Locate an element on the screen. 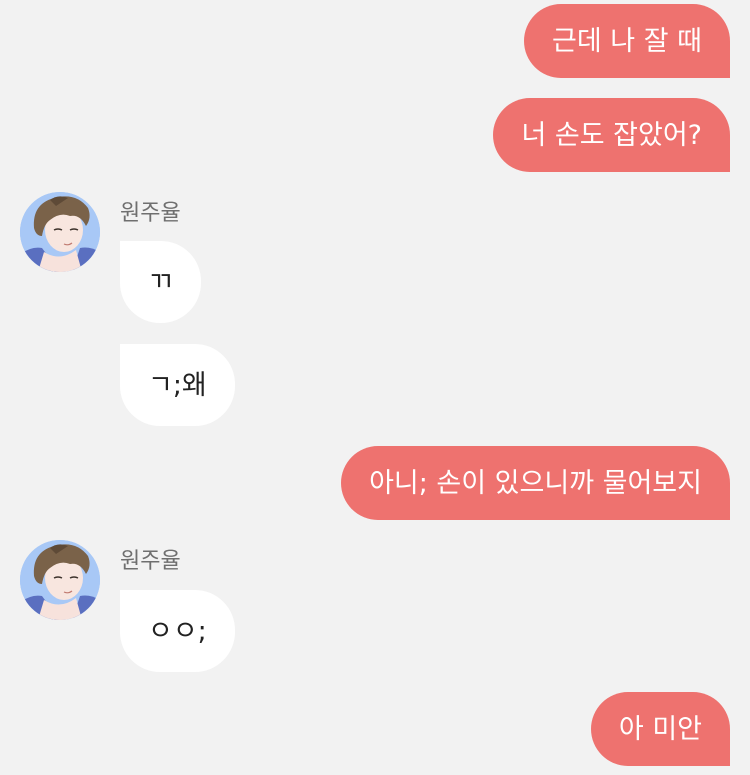  incoming-message-bubble: ㄱ;왜 is located at coordinates (177, 385).